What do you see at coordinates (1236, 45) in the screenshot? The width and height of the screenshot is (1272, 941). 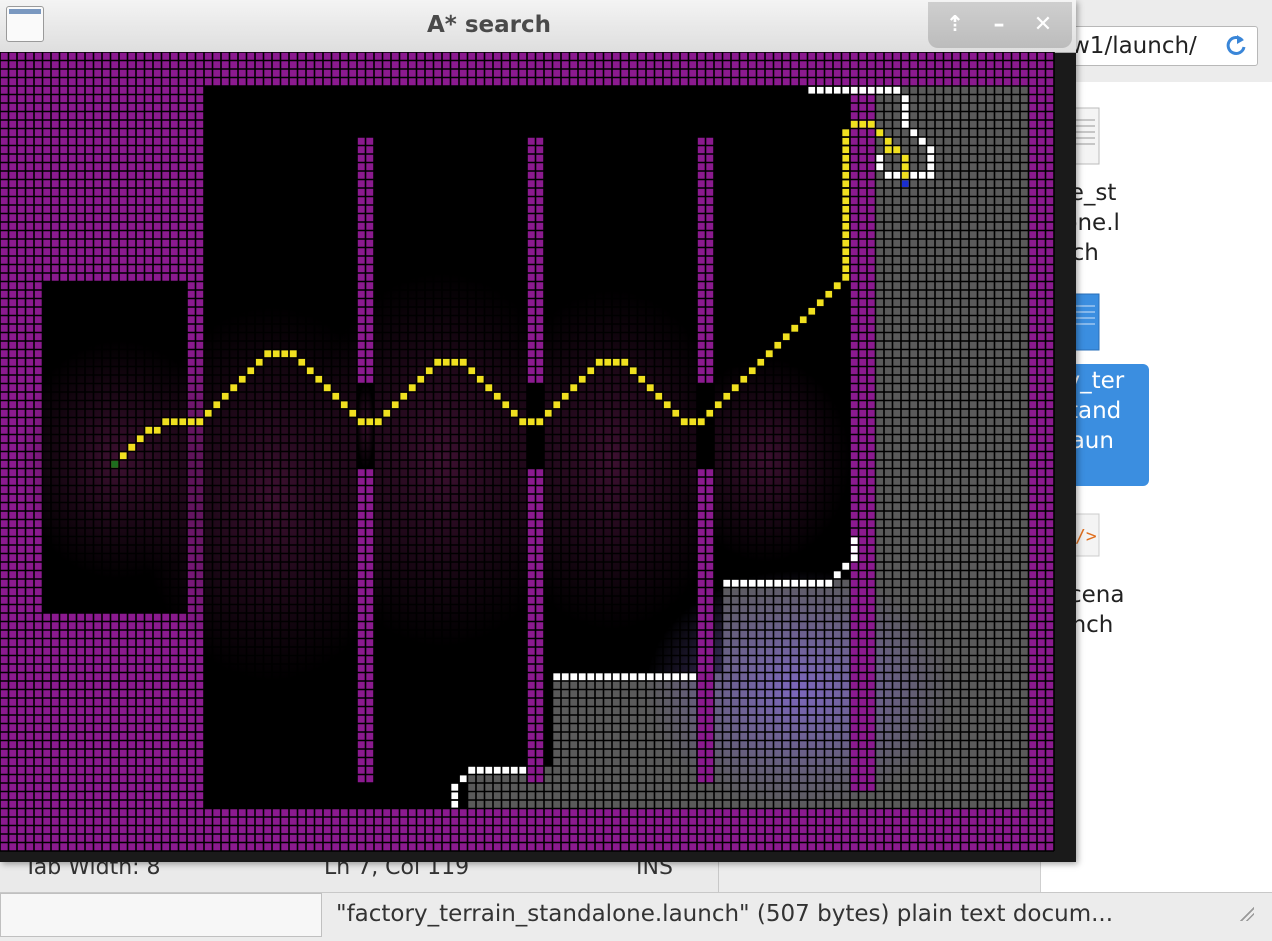 I see `refresh-icon` at bounding box center [1236, 45].